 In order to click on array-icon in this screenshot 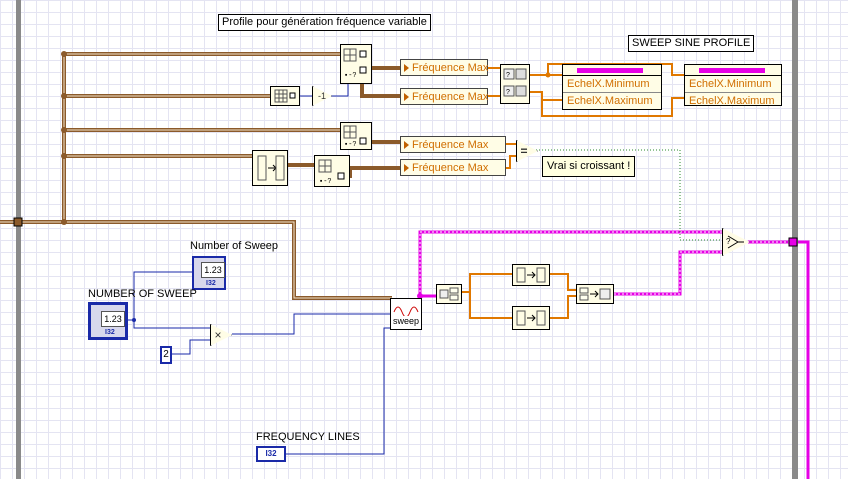, I will do `click(285, 96)`.